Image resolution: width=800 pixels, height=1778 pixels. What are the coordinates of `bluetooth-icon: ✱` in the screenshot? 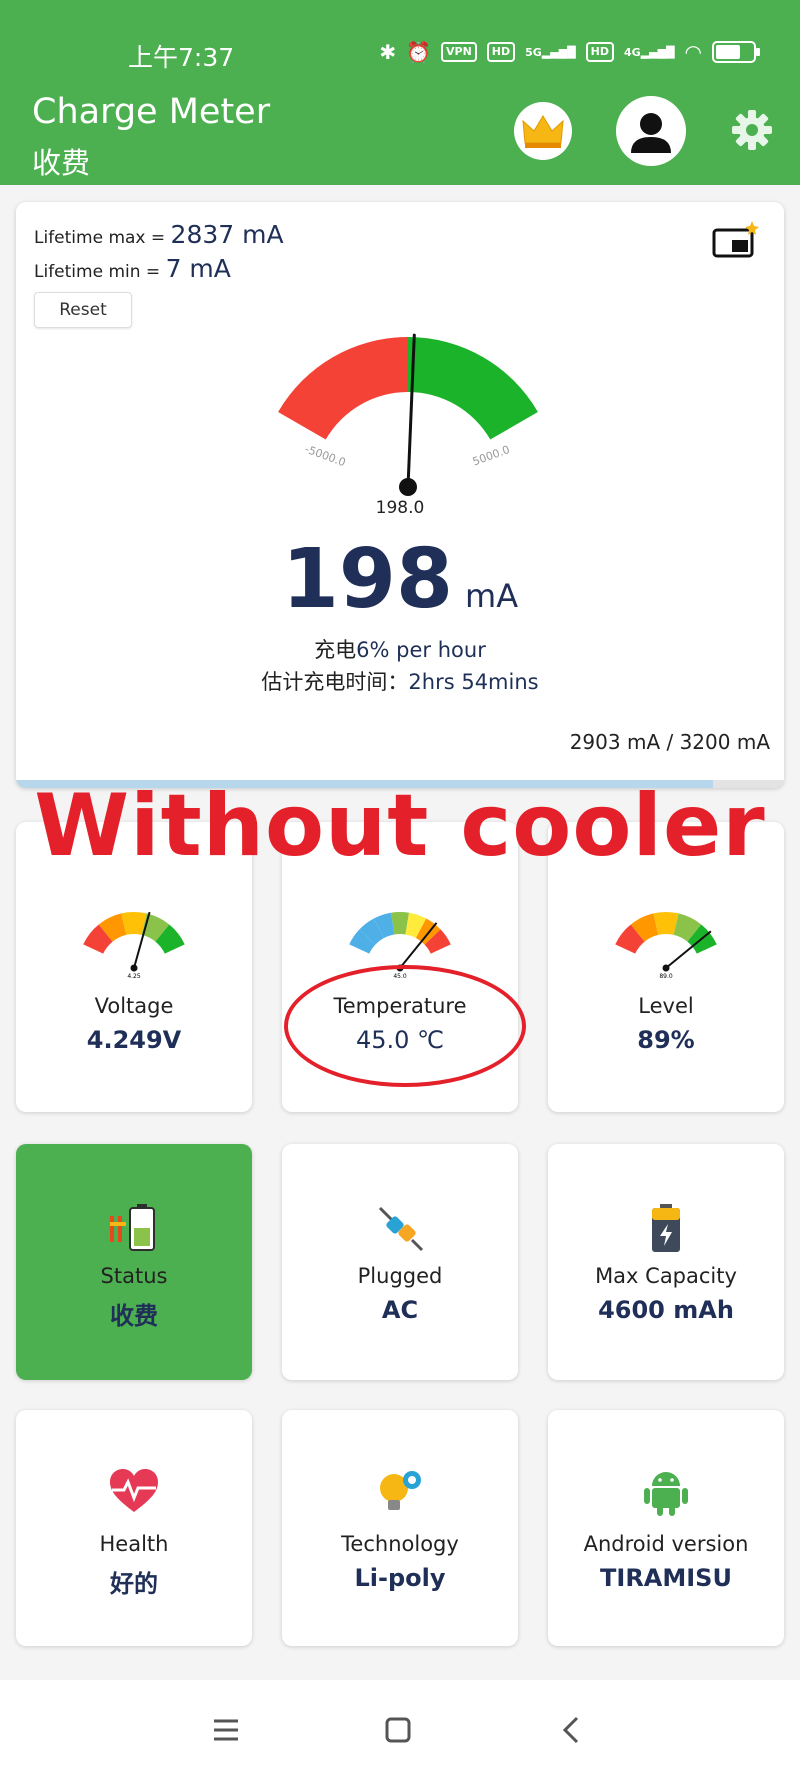 It's located at (388, 52).